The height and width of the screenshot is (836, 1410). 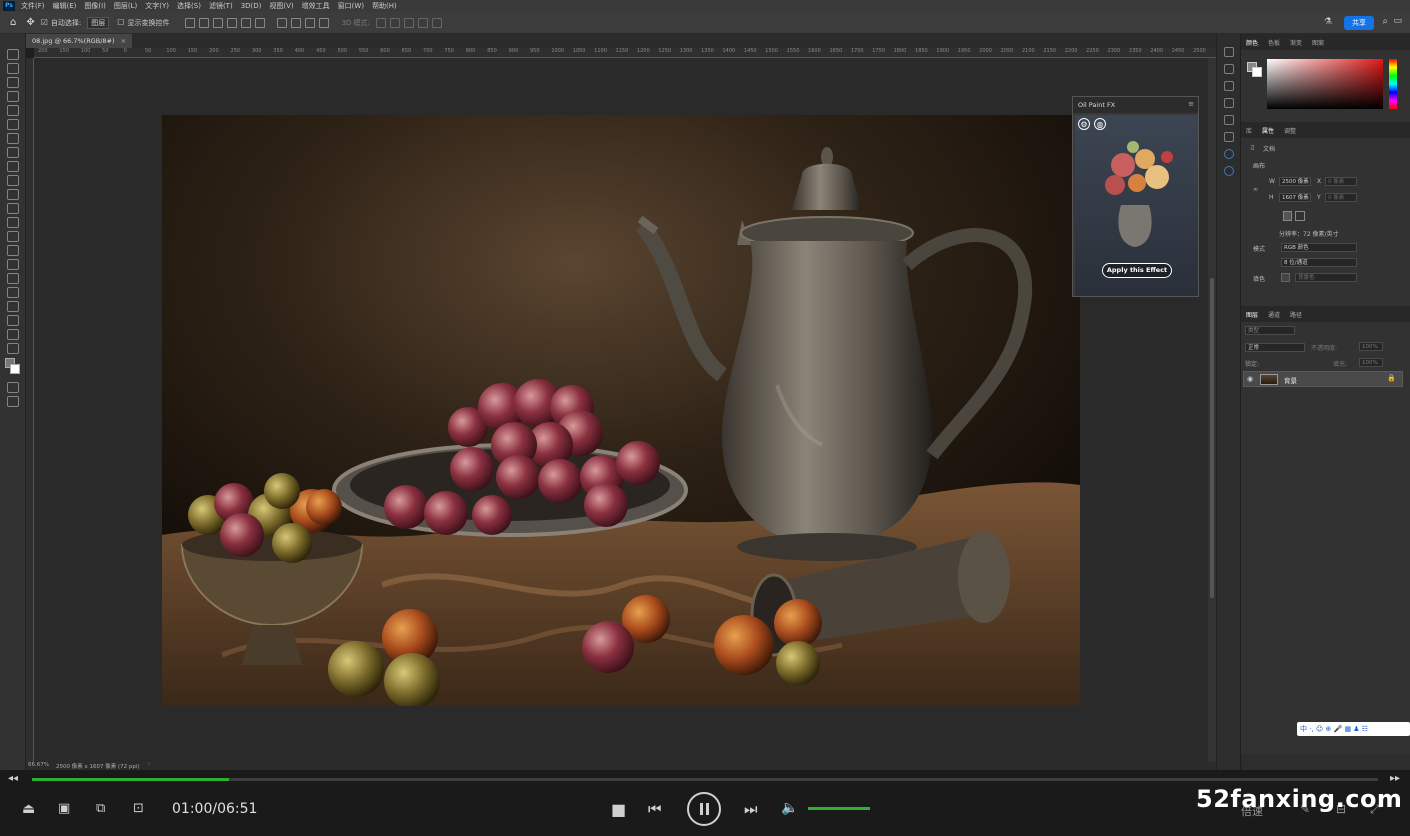 I want to click on depth-dropdown: 8 位/通道, so click(x=1319, y=262).